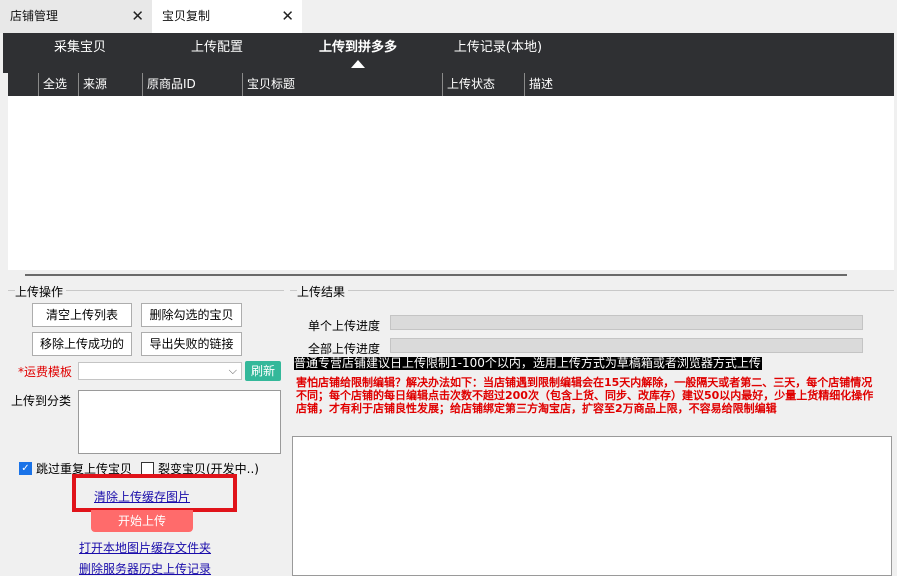 The width and height of the screenshot is (897, 576). Describe the element at coordinates (82, 315) in the screenshot. I see `clear-list-button: 清空上传列表` at that location.